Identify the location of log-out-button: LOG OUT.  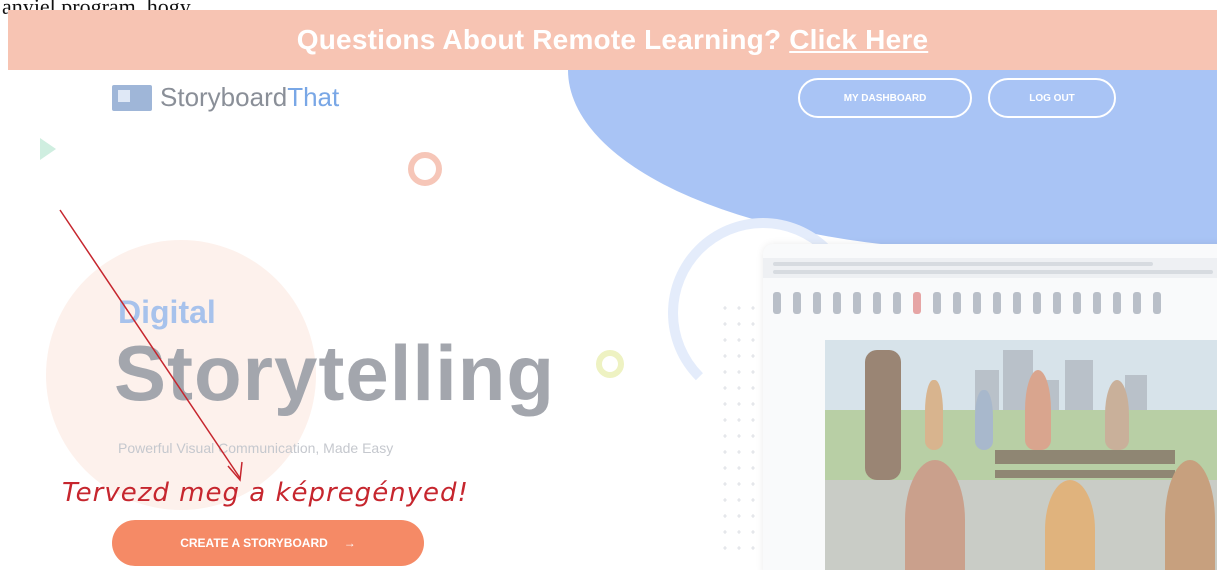
(1052, 98).